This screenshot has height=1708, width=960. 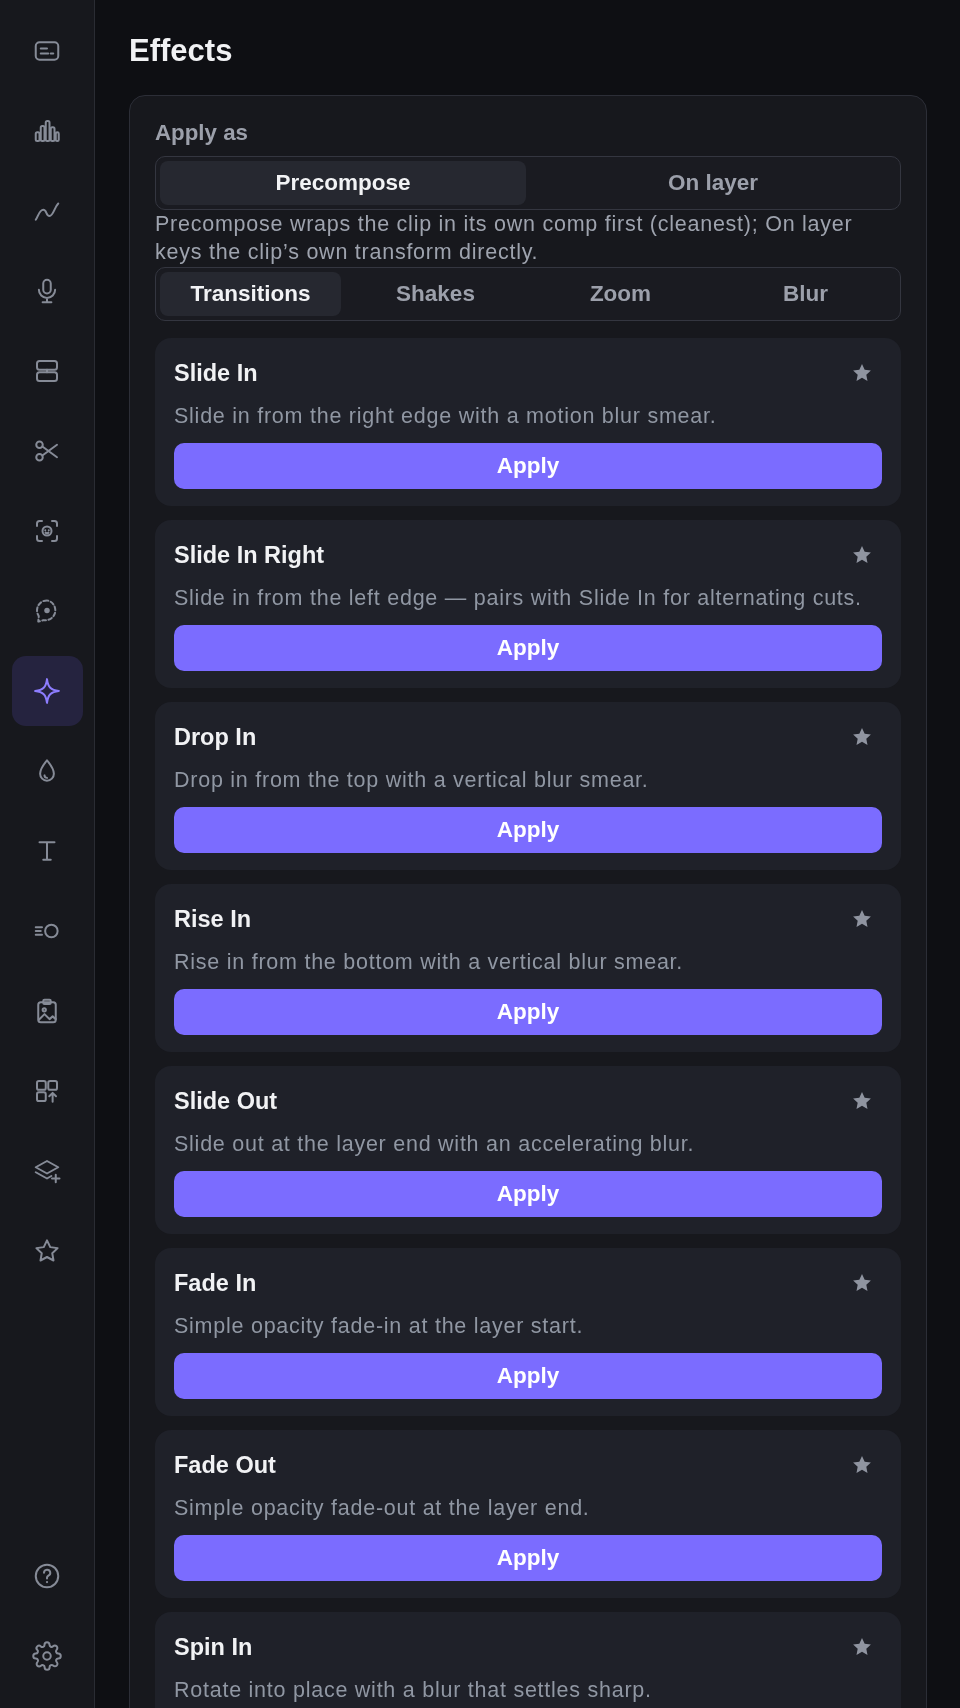 What do you see at coordinates (250, 294) in the screenshot?
I see `category-tab: Transitions` at bounding box center [250, 294].